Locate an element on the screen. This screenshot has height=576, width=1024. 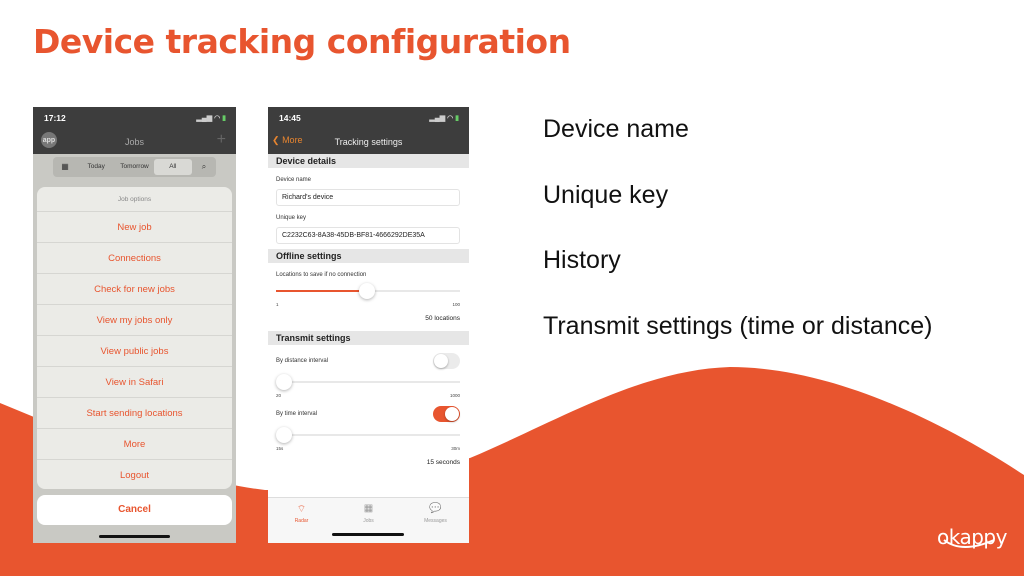
menu-item-start-sending-locations: Start sending locations is located at coordinates (134, 413).